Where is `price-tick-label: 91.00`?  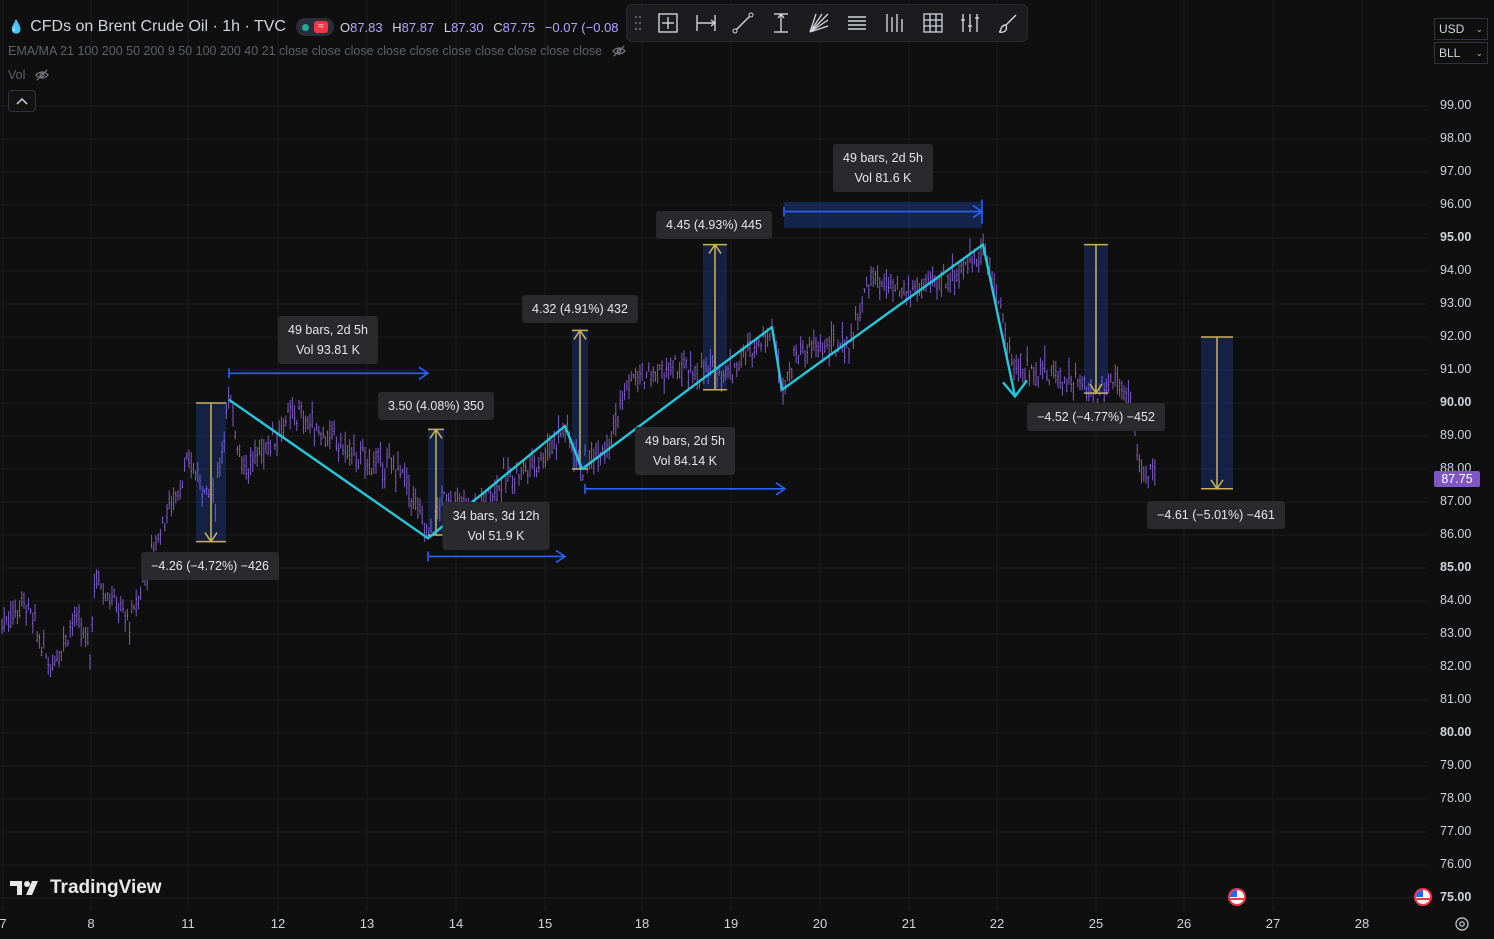 price-tick-label: 91.00 is located at coordinates (1456, 369).